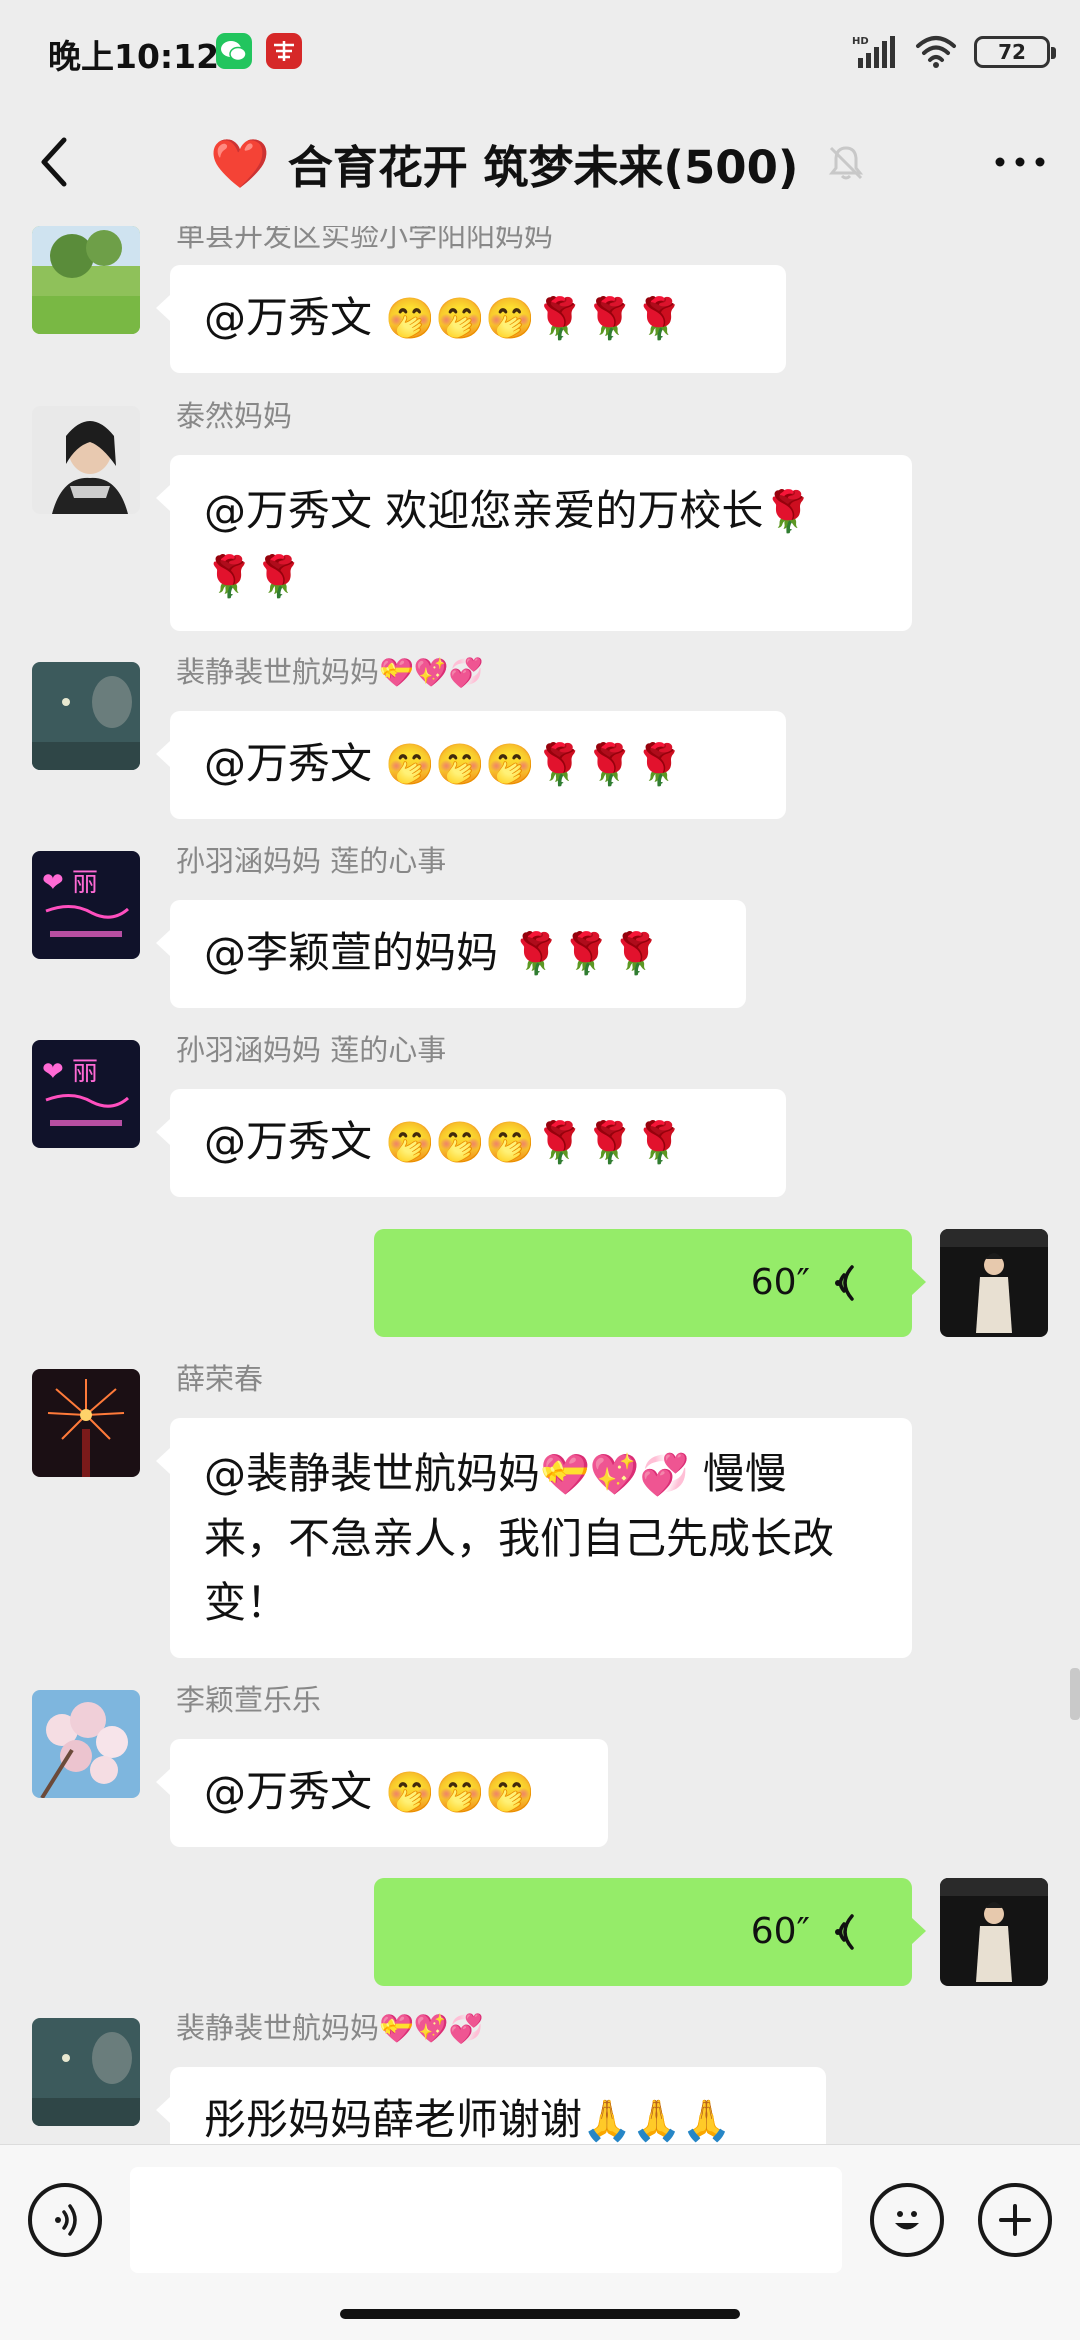 The image size is (1080, 2340). Describe the element at coordinates (486, 2220) in the screenshot. I see `message-input` at that location.